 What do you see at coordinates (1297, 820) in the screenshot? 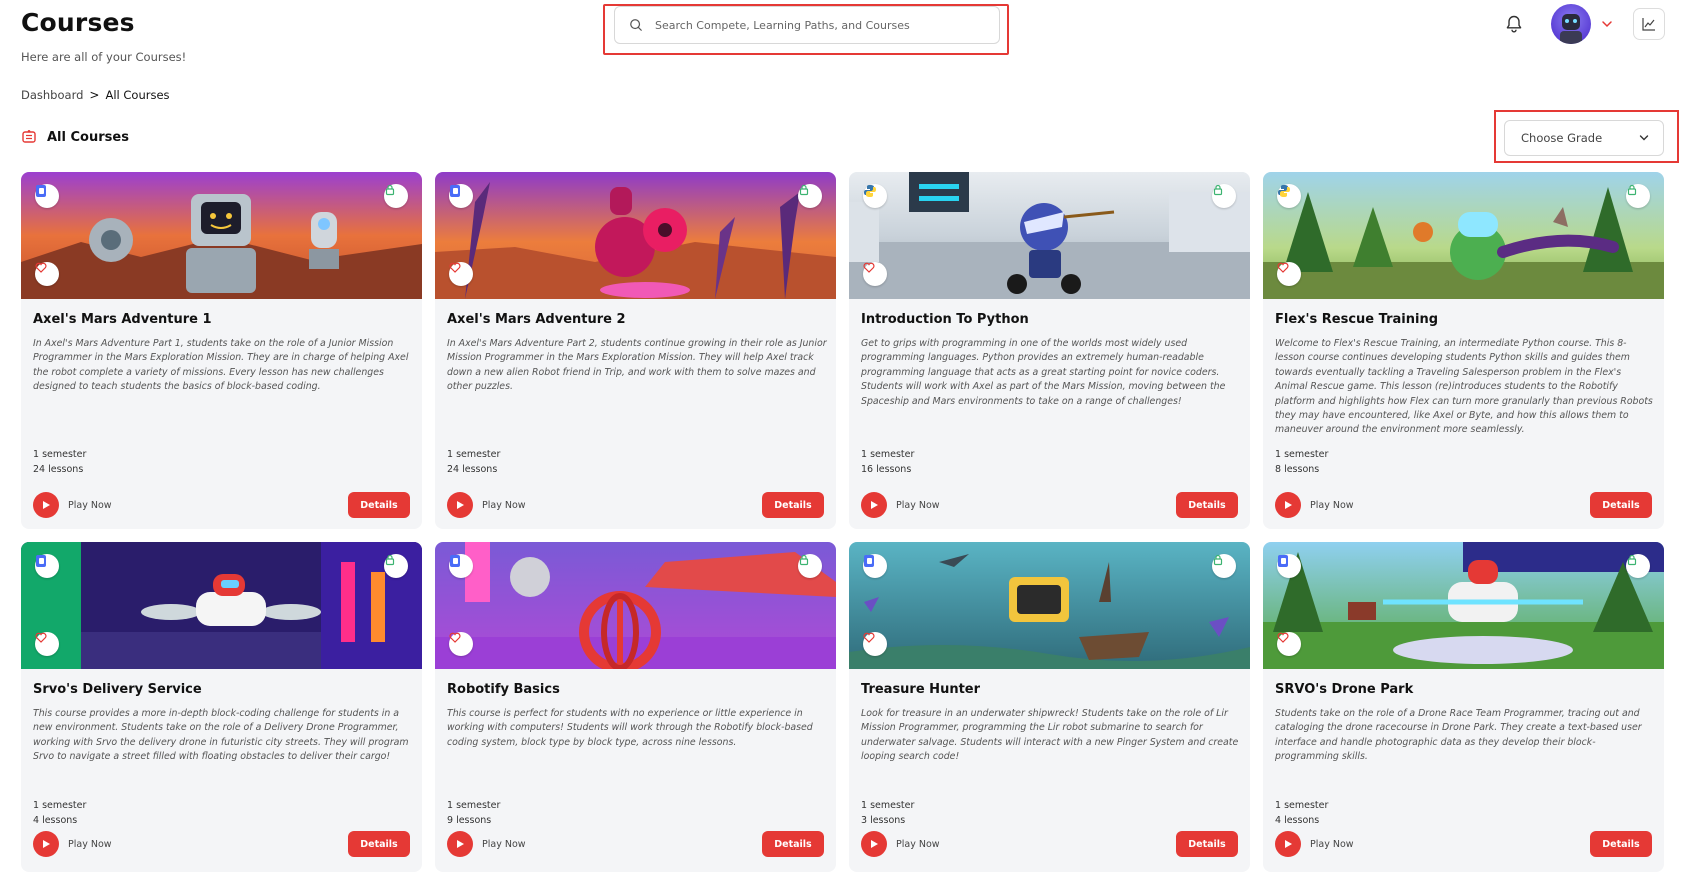
I see `course-lessons: 4 lessons` at bounding box center [1297, 820].